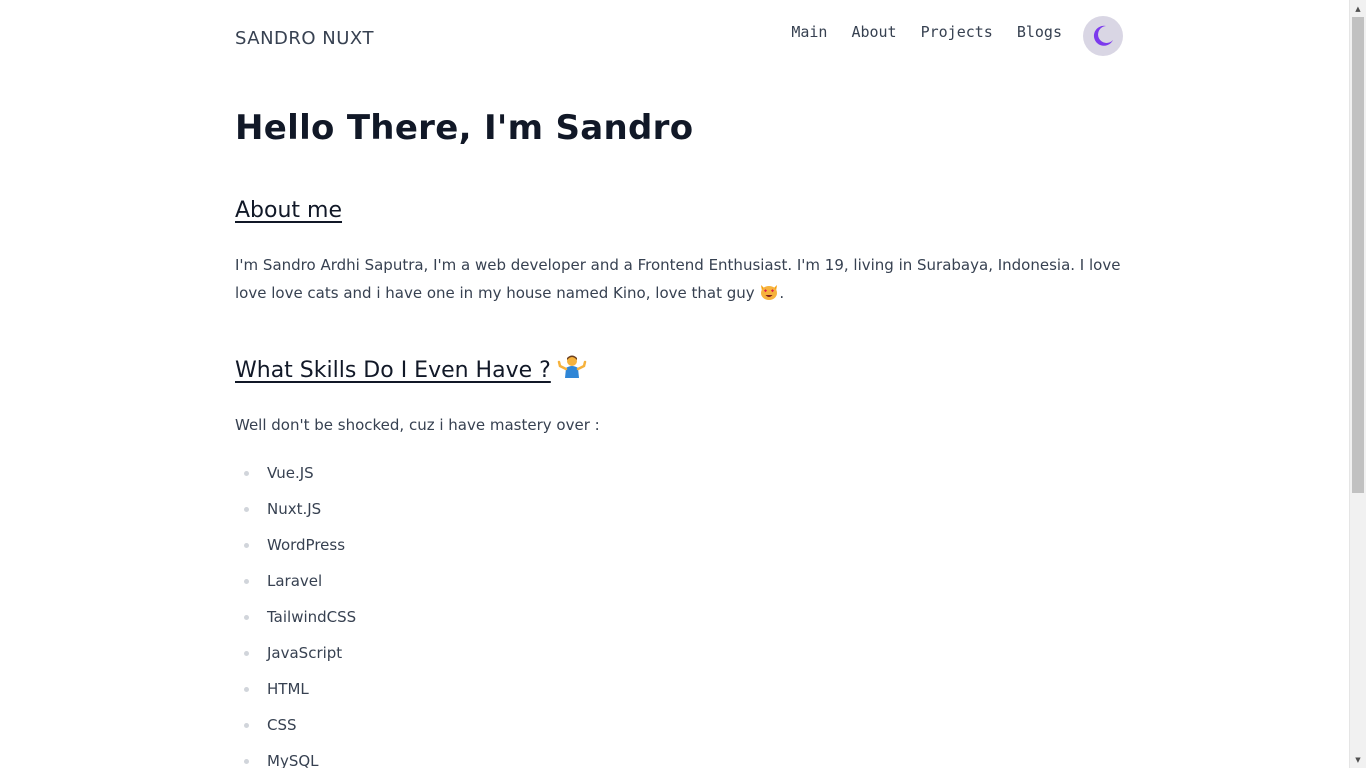 The width and height of the screenshot is (1366, 768). I want to click on list-item: JavaScript, so click(295, 656).